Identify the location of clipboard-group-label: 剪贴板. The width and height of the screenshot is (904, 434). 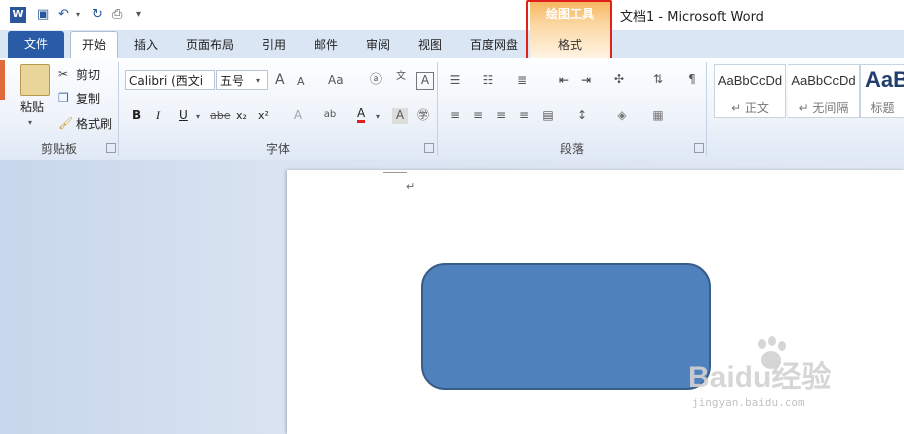
(58, 149).